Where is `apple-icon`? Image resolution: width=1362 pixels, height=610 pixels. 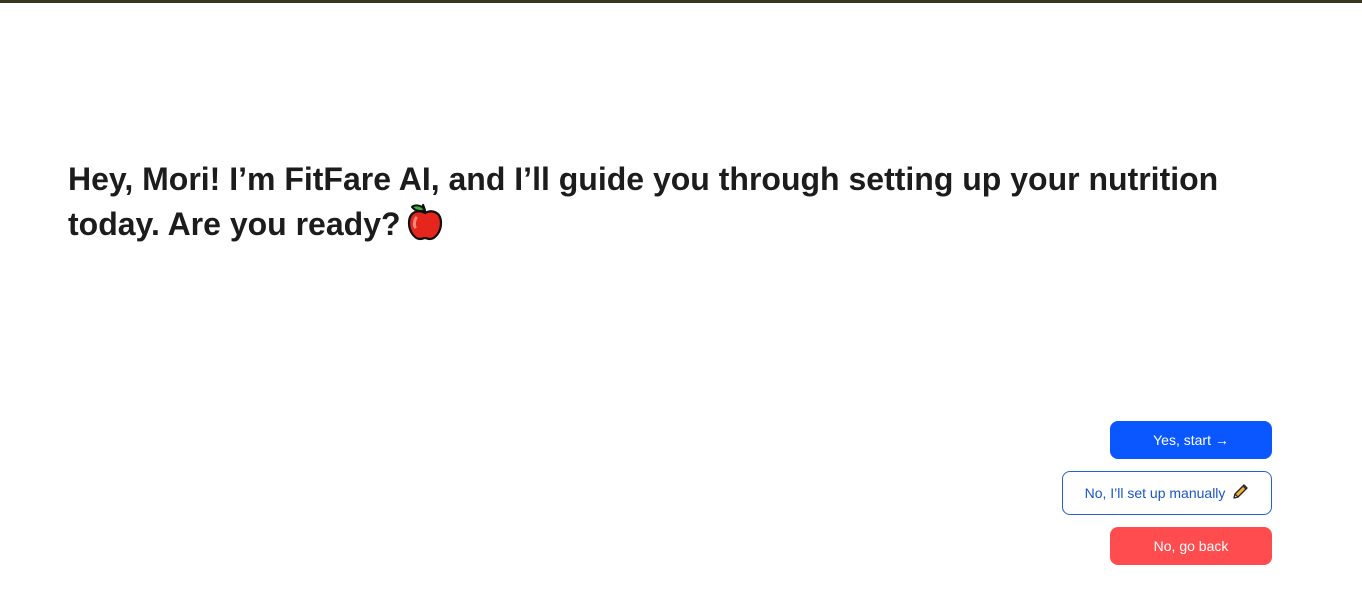
apple-icon is located at coordinates (425, 228).